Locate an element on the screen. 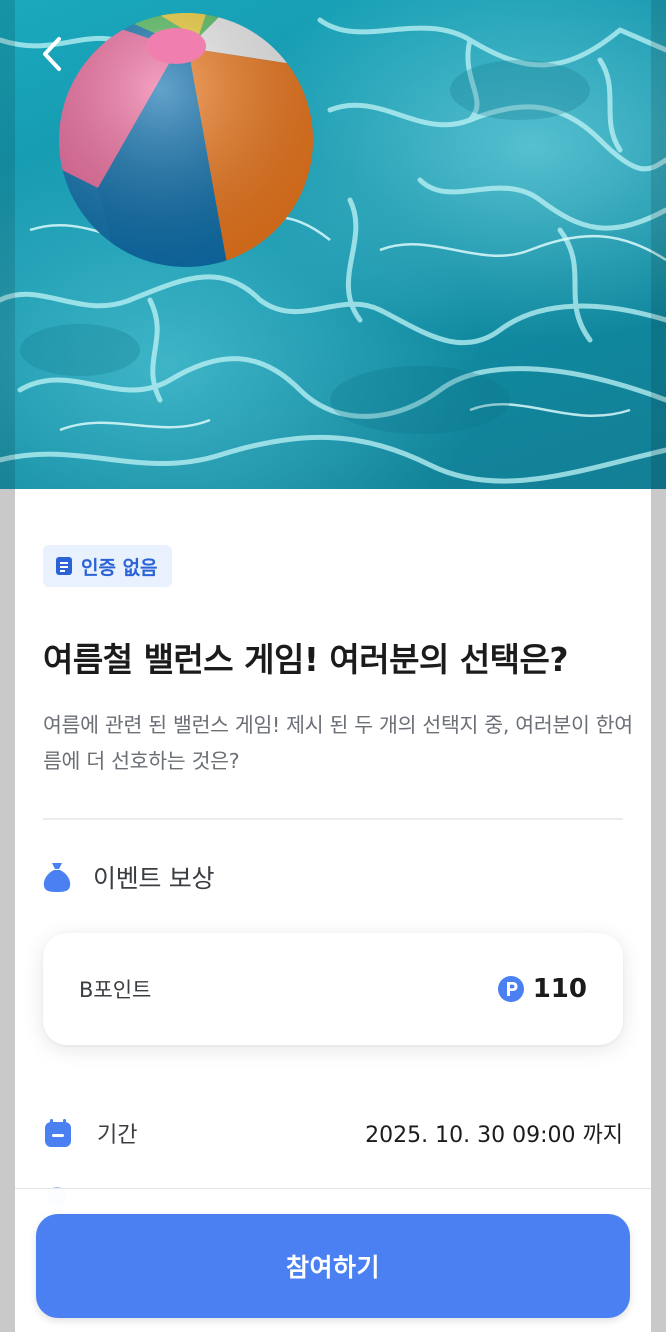  reward-amount: 110 is located at coordinates (559, 989).